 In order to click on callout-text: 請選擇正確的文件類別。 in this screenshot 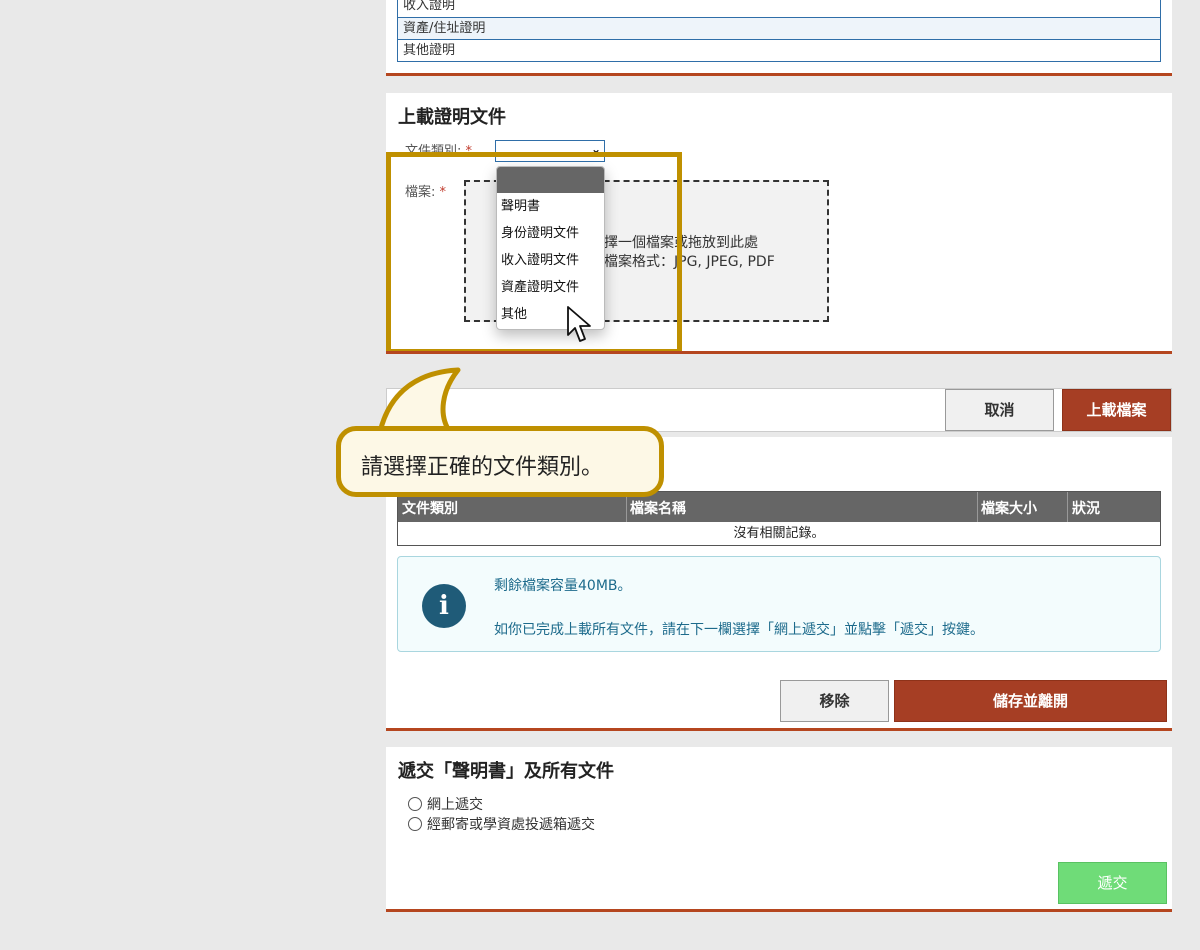, I will do `click(482, 467)`.